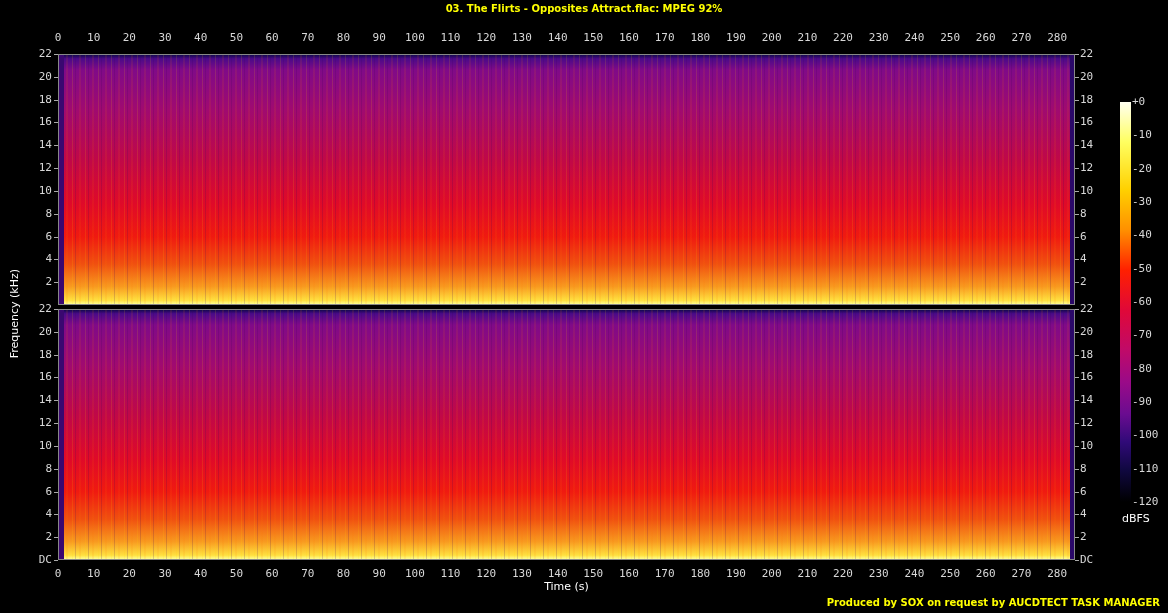 The height and width of the screenshot is (613, 1168). What do you see at coordinates (1142, 302) in the screenshot?
I see `colorbar-label: -60` at bounding box center [1142, 302].